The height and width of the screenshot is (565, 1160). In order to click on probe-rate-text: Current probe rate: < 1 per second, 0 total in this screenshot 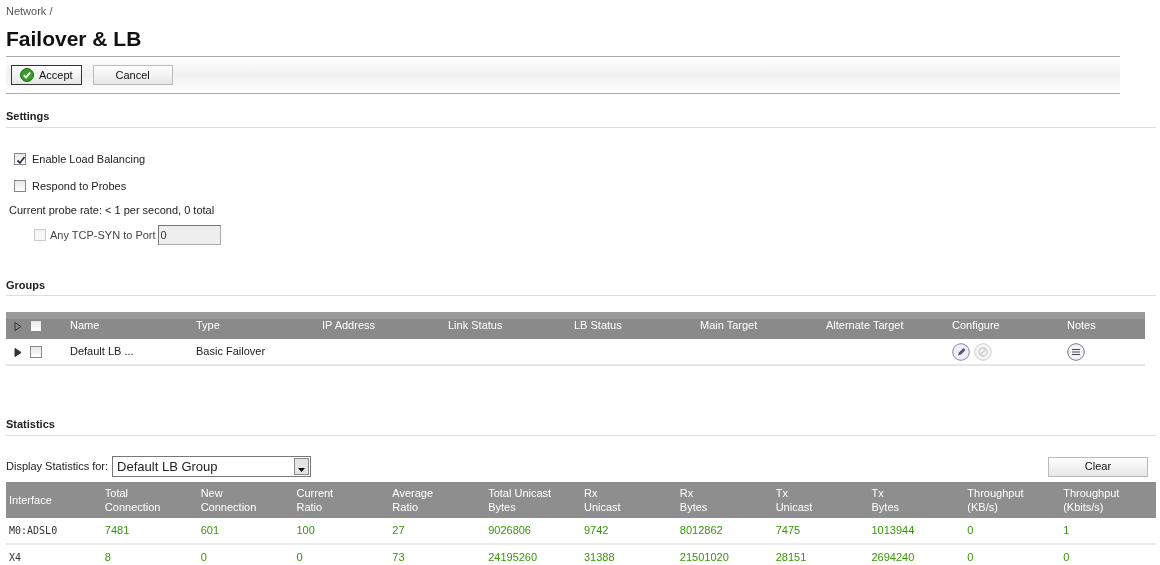, I will do `click(112, 211)`.